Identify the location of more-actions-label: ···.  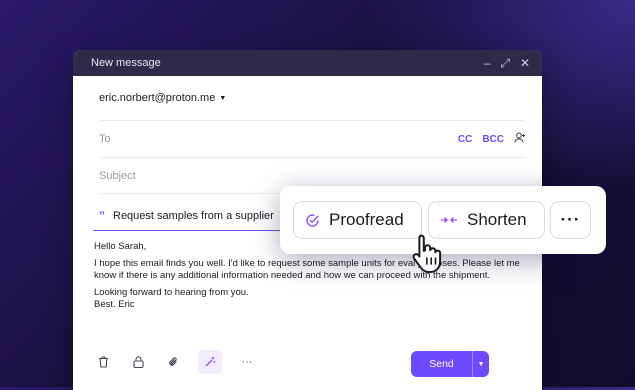
(570, 219).